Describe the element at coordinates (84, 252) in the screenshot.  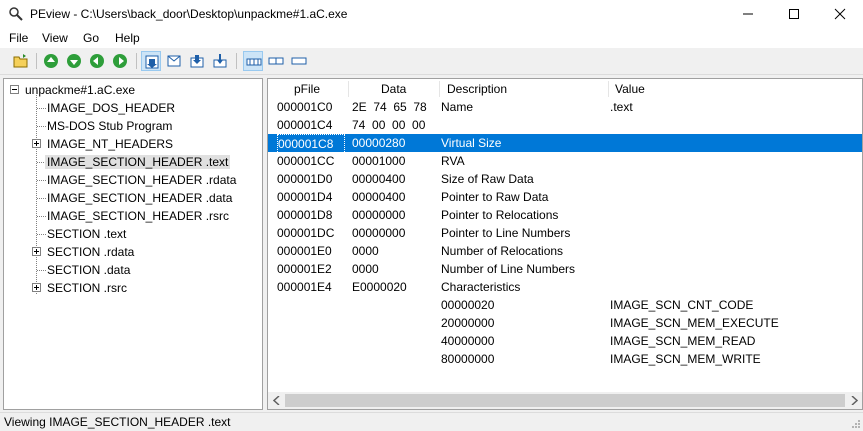
I see `tree-item-section-rdata: SECTION .rdata` at that location.